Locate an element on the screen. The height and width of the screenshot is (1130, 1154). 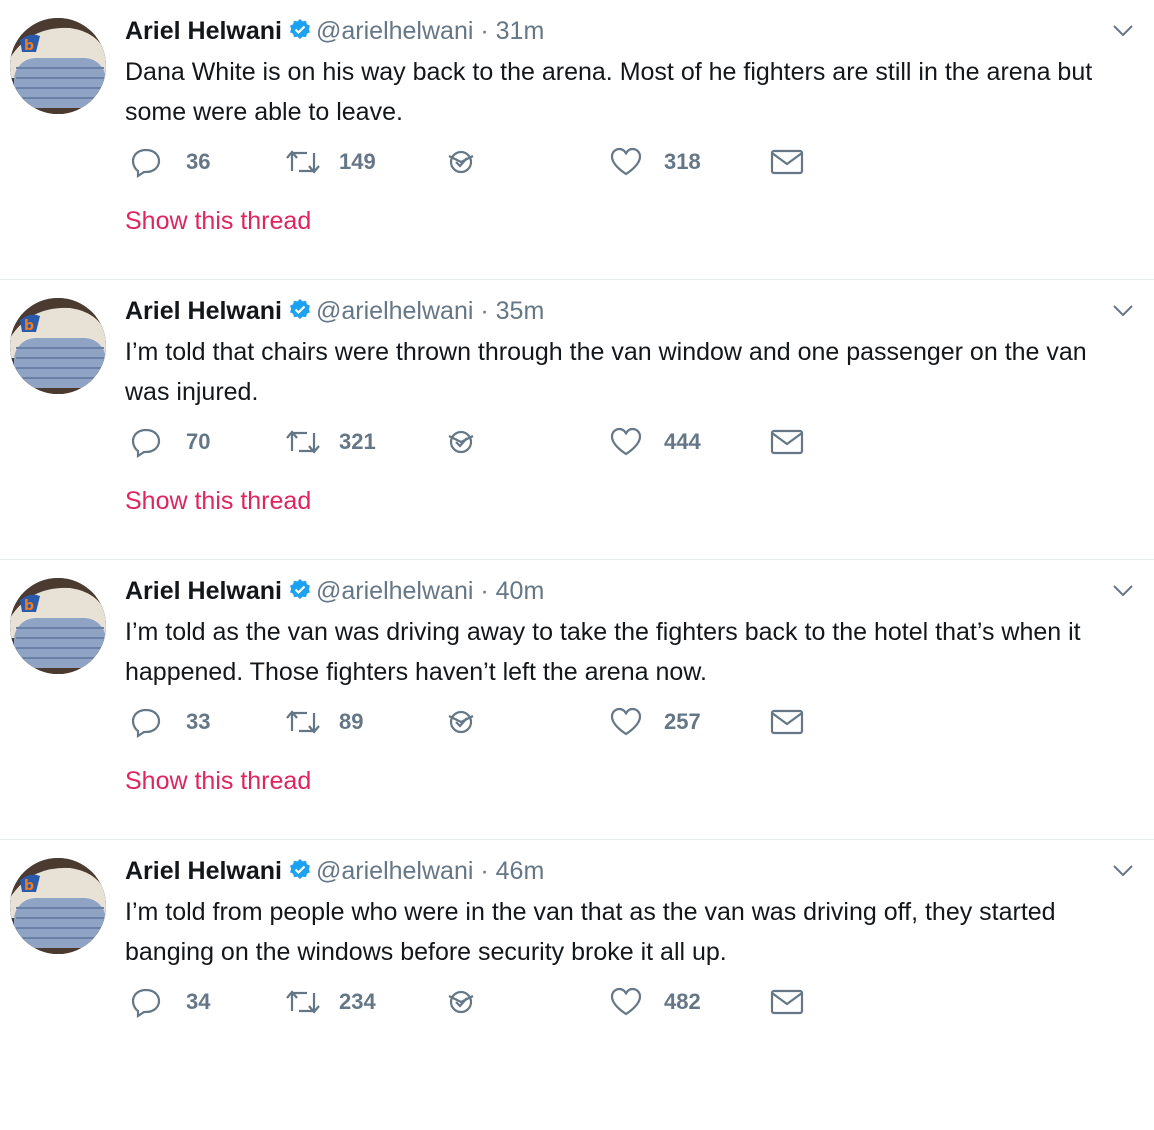
retweet-count: 149 is located at coordinates (357, 161).